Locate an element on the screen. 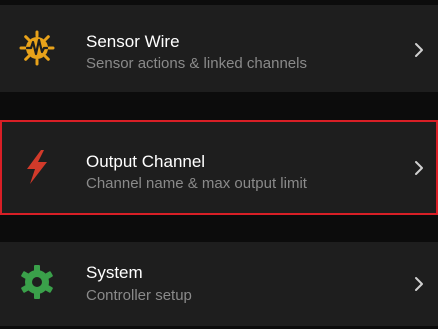 The height and width of the screenshot is (329, 438). menu-item-title: Output Channel is located at coordinates (146, 161).